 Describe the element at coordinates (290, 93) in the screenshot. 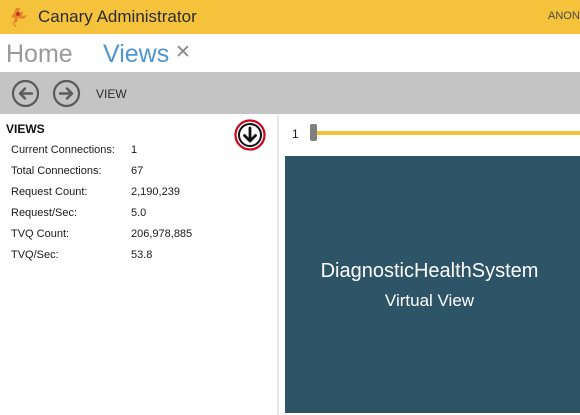

I see `toolbar: VIEW` at that location.